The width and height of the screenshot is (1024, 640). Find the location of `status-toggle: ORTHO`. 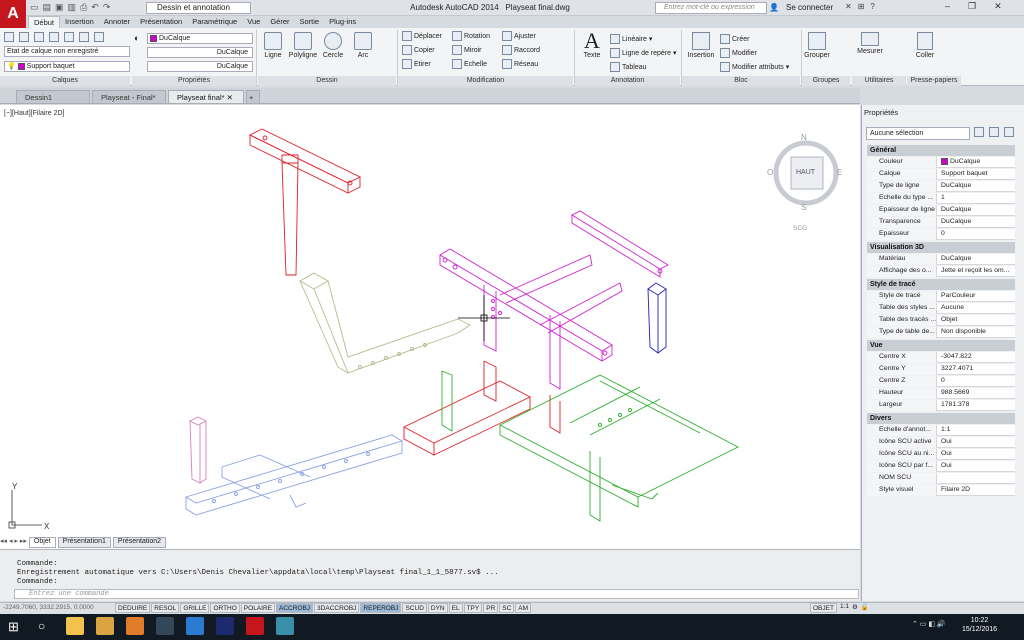

status-toggle: ORTHO is located at coordinates (225, 608).